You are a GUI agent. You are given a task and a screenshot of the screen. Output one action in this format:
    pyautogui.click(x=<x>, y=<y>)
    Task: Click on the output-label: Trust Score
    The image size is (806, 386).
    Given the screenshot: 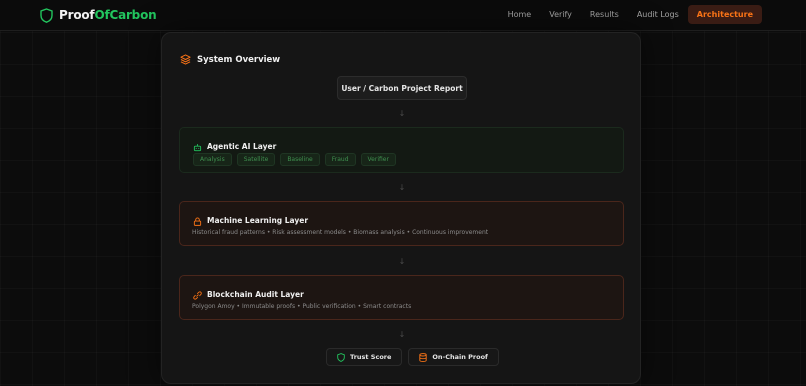 What is the action you would take?
    pyautogui.click(x=371, y=357)
    